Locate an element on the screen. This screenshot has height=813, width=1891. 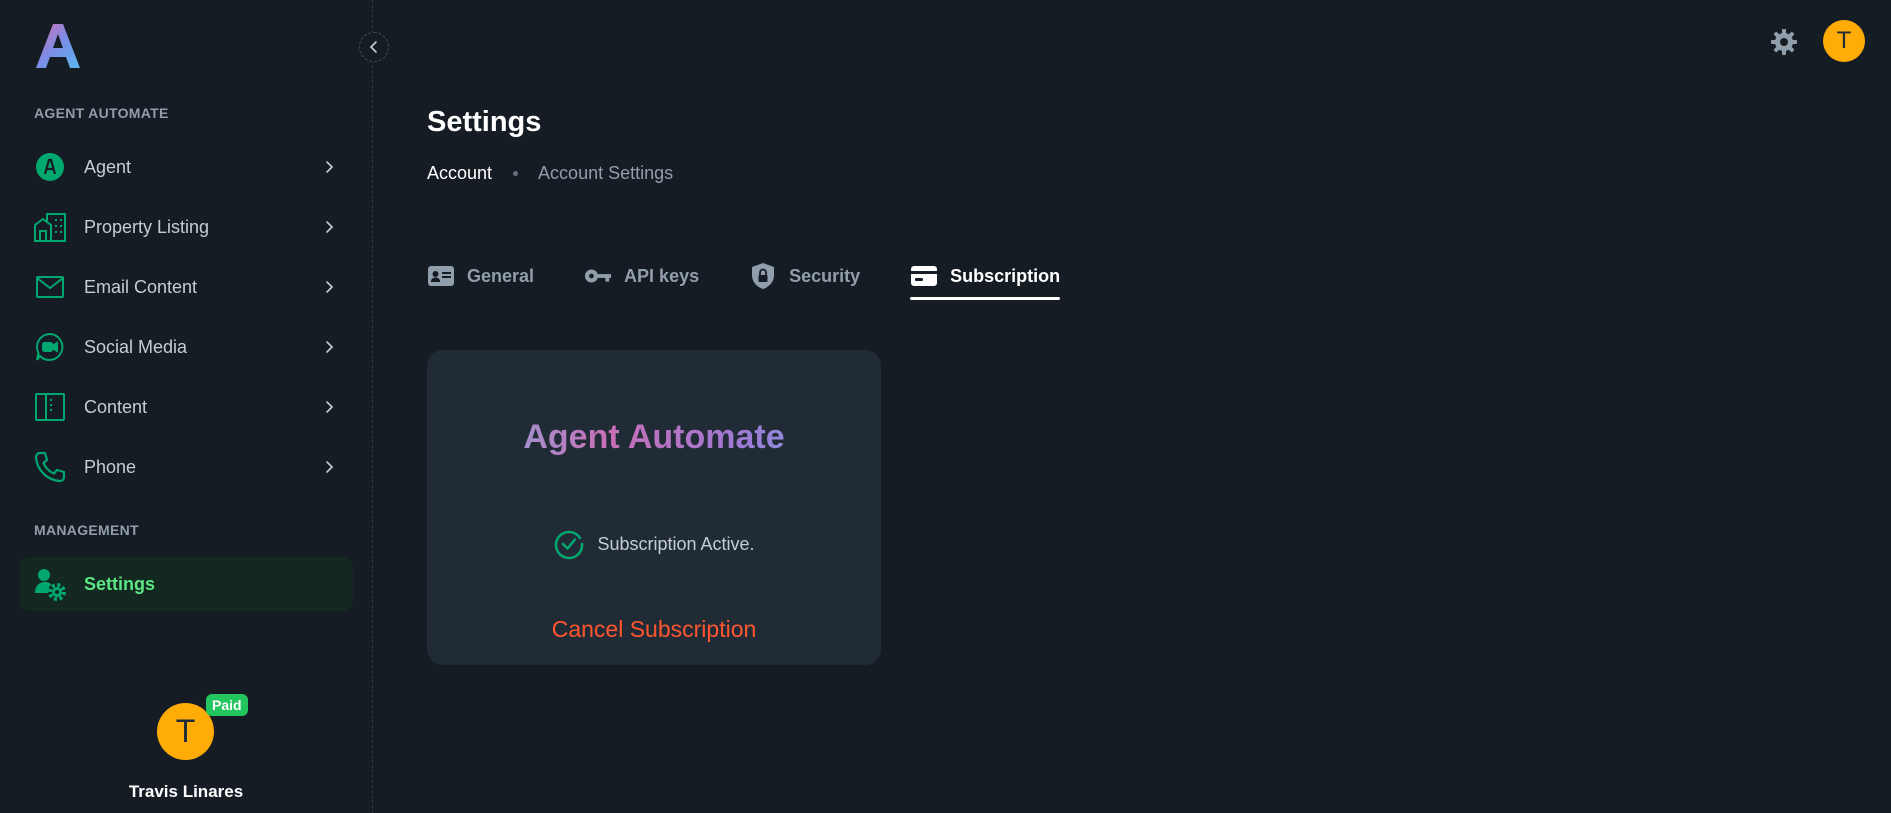
app-logo is located at coordinates (58, 46).